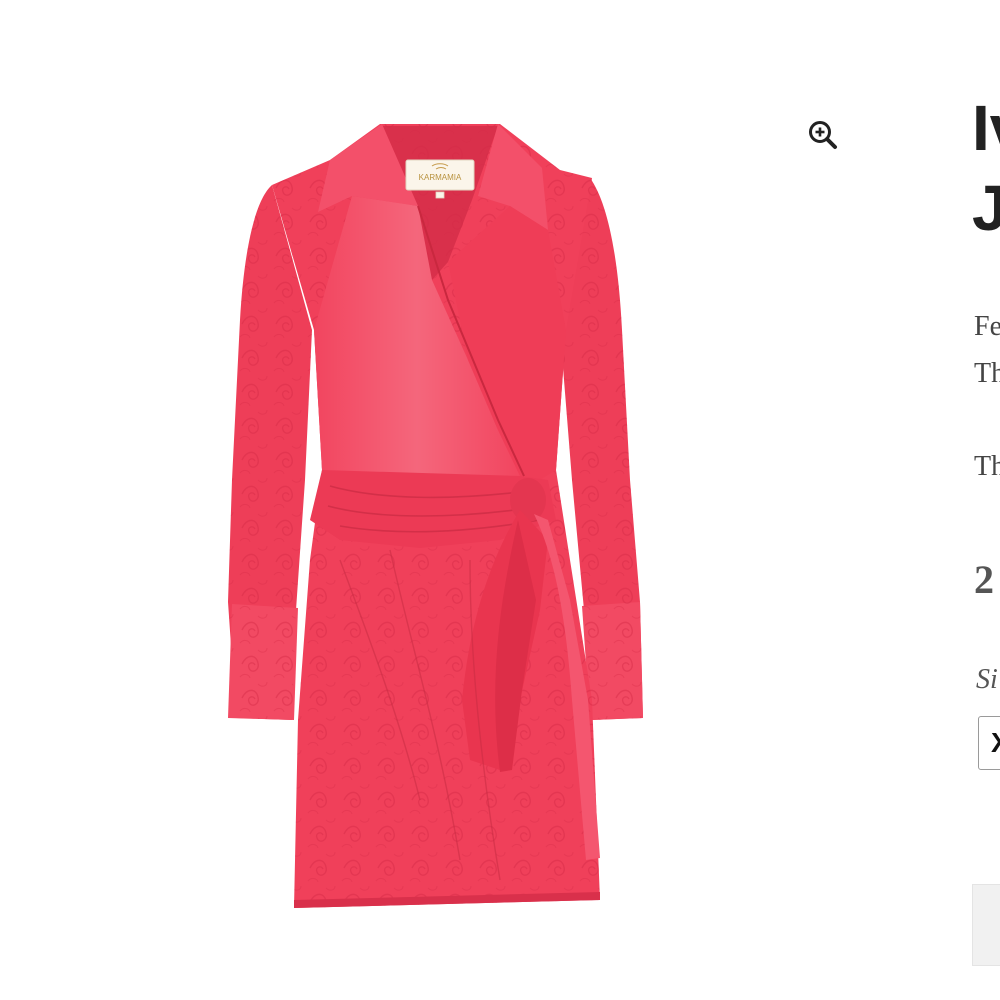 This screenshot has width=1000, height=1000. I want to click on brand-label-text: KARMAMIA, so click(440, 177).